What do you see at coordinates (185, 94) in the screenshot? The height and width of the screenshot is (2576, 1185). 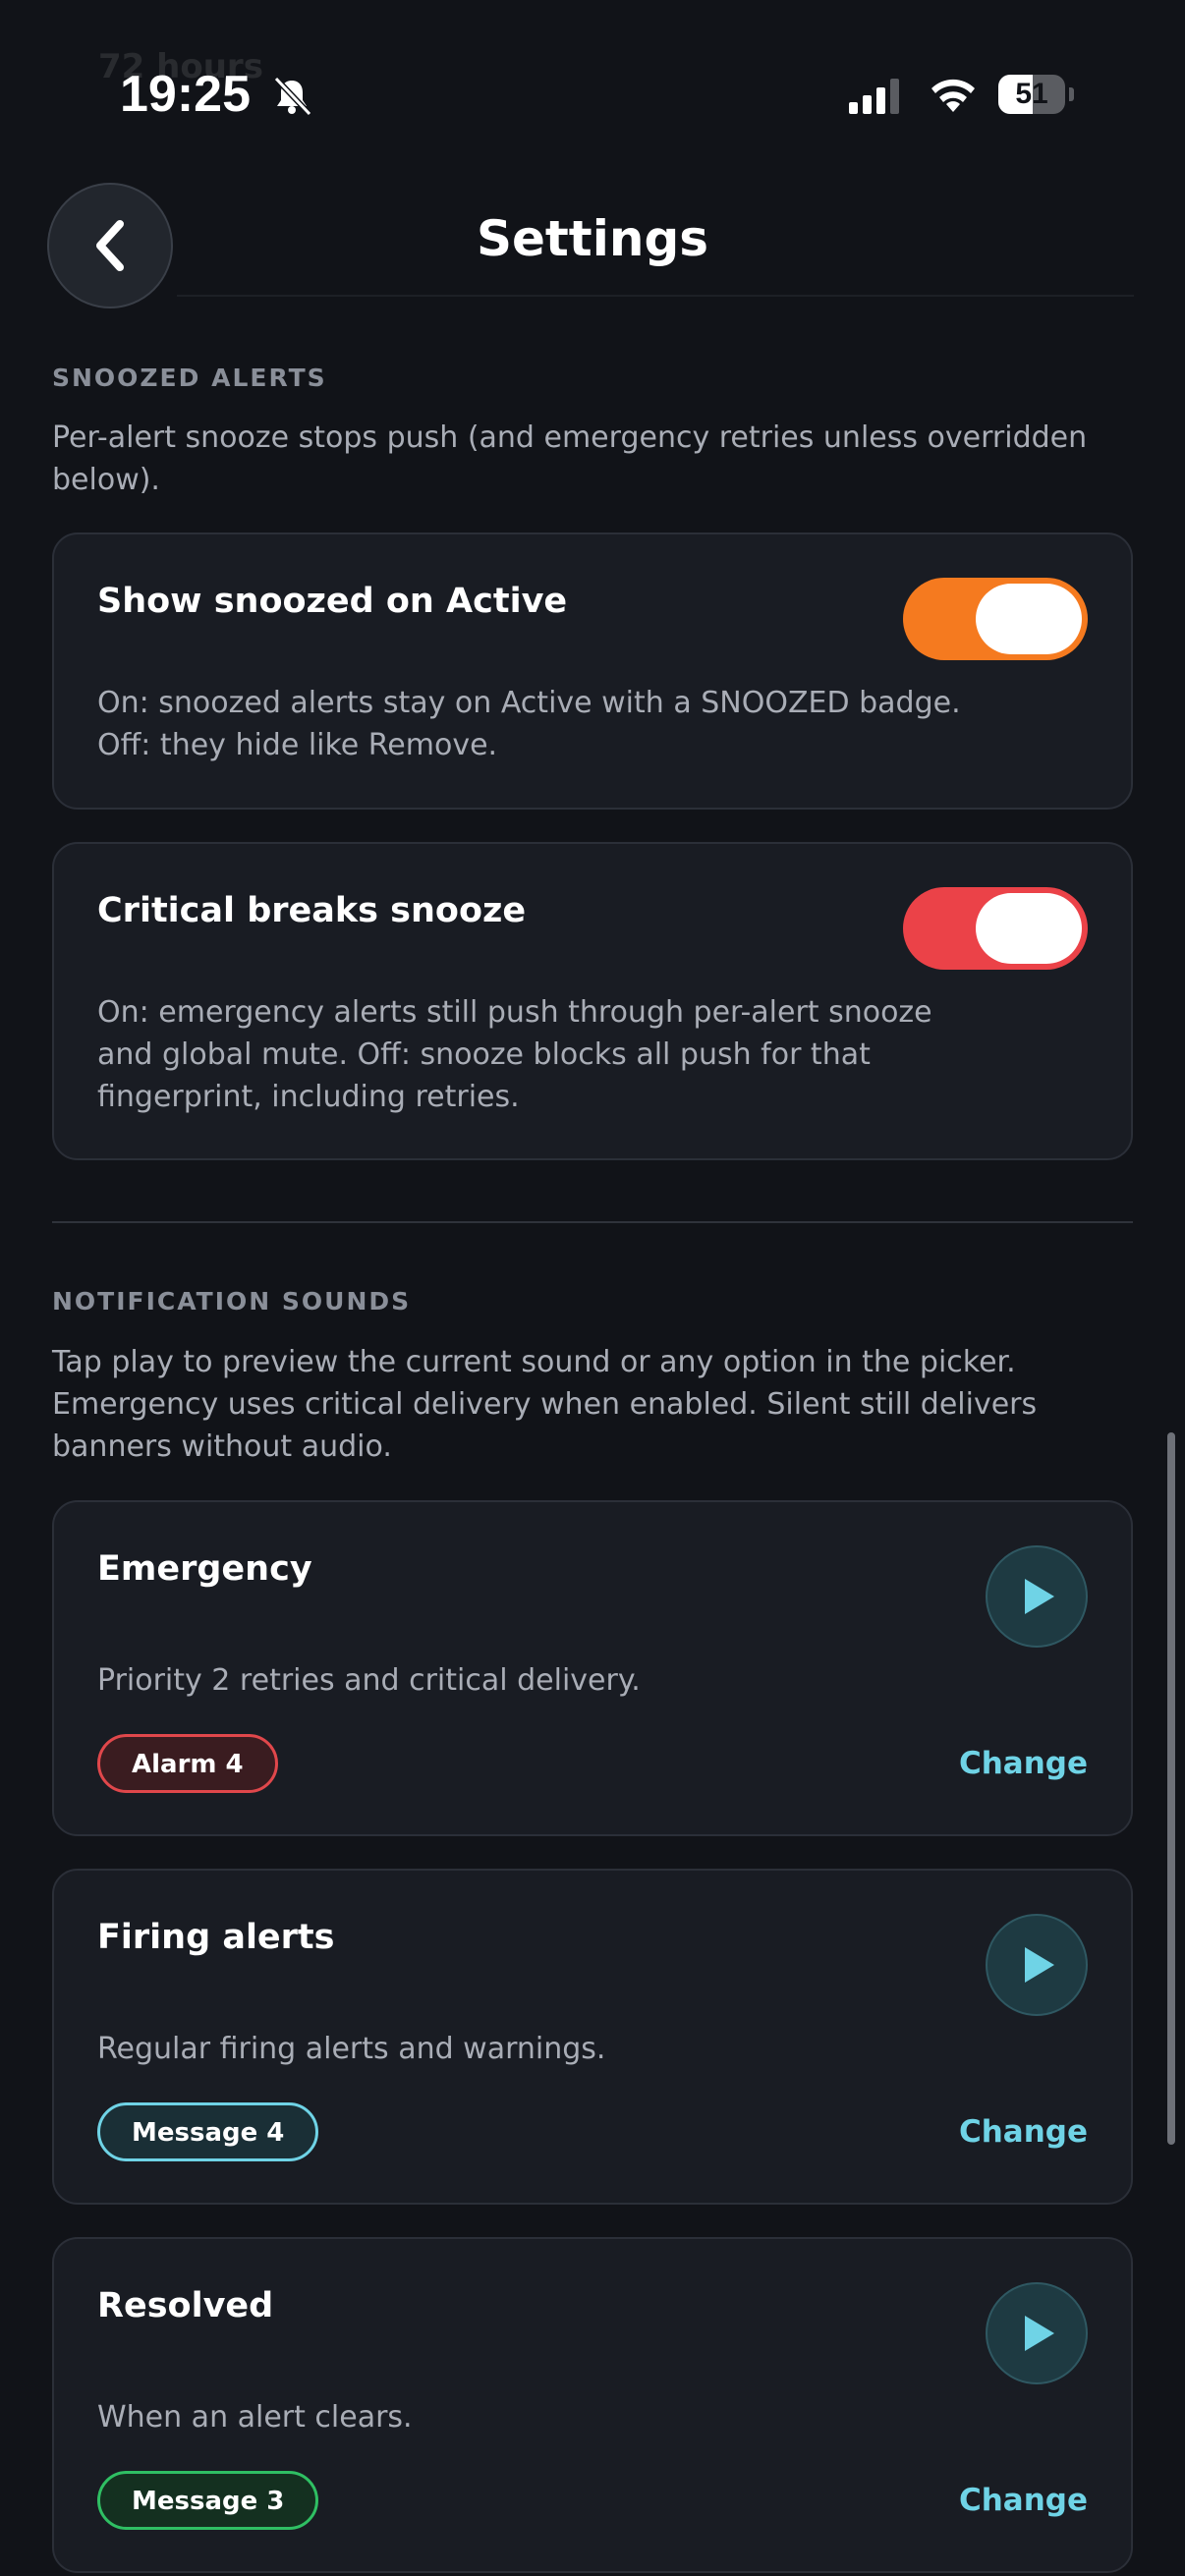 I see `status-time: 19:25` at bounding box center [185, 94].